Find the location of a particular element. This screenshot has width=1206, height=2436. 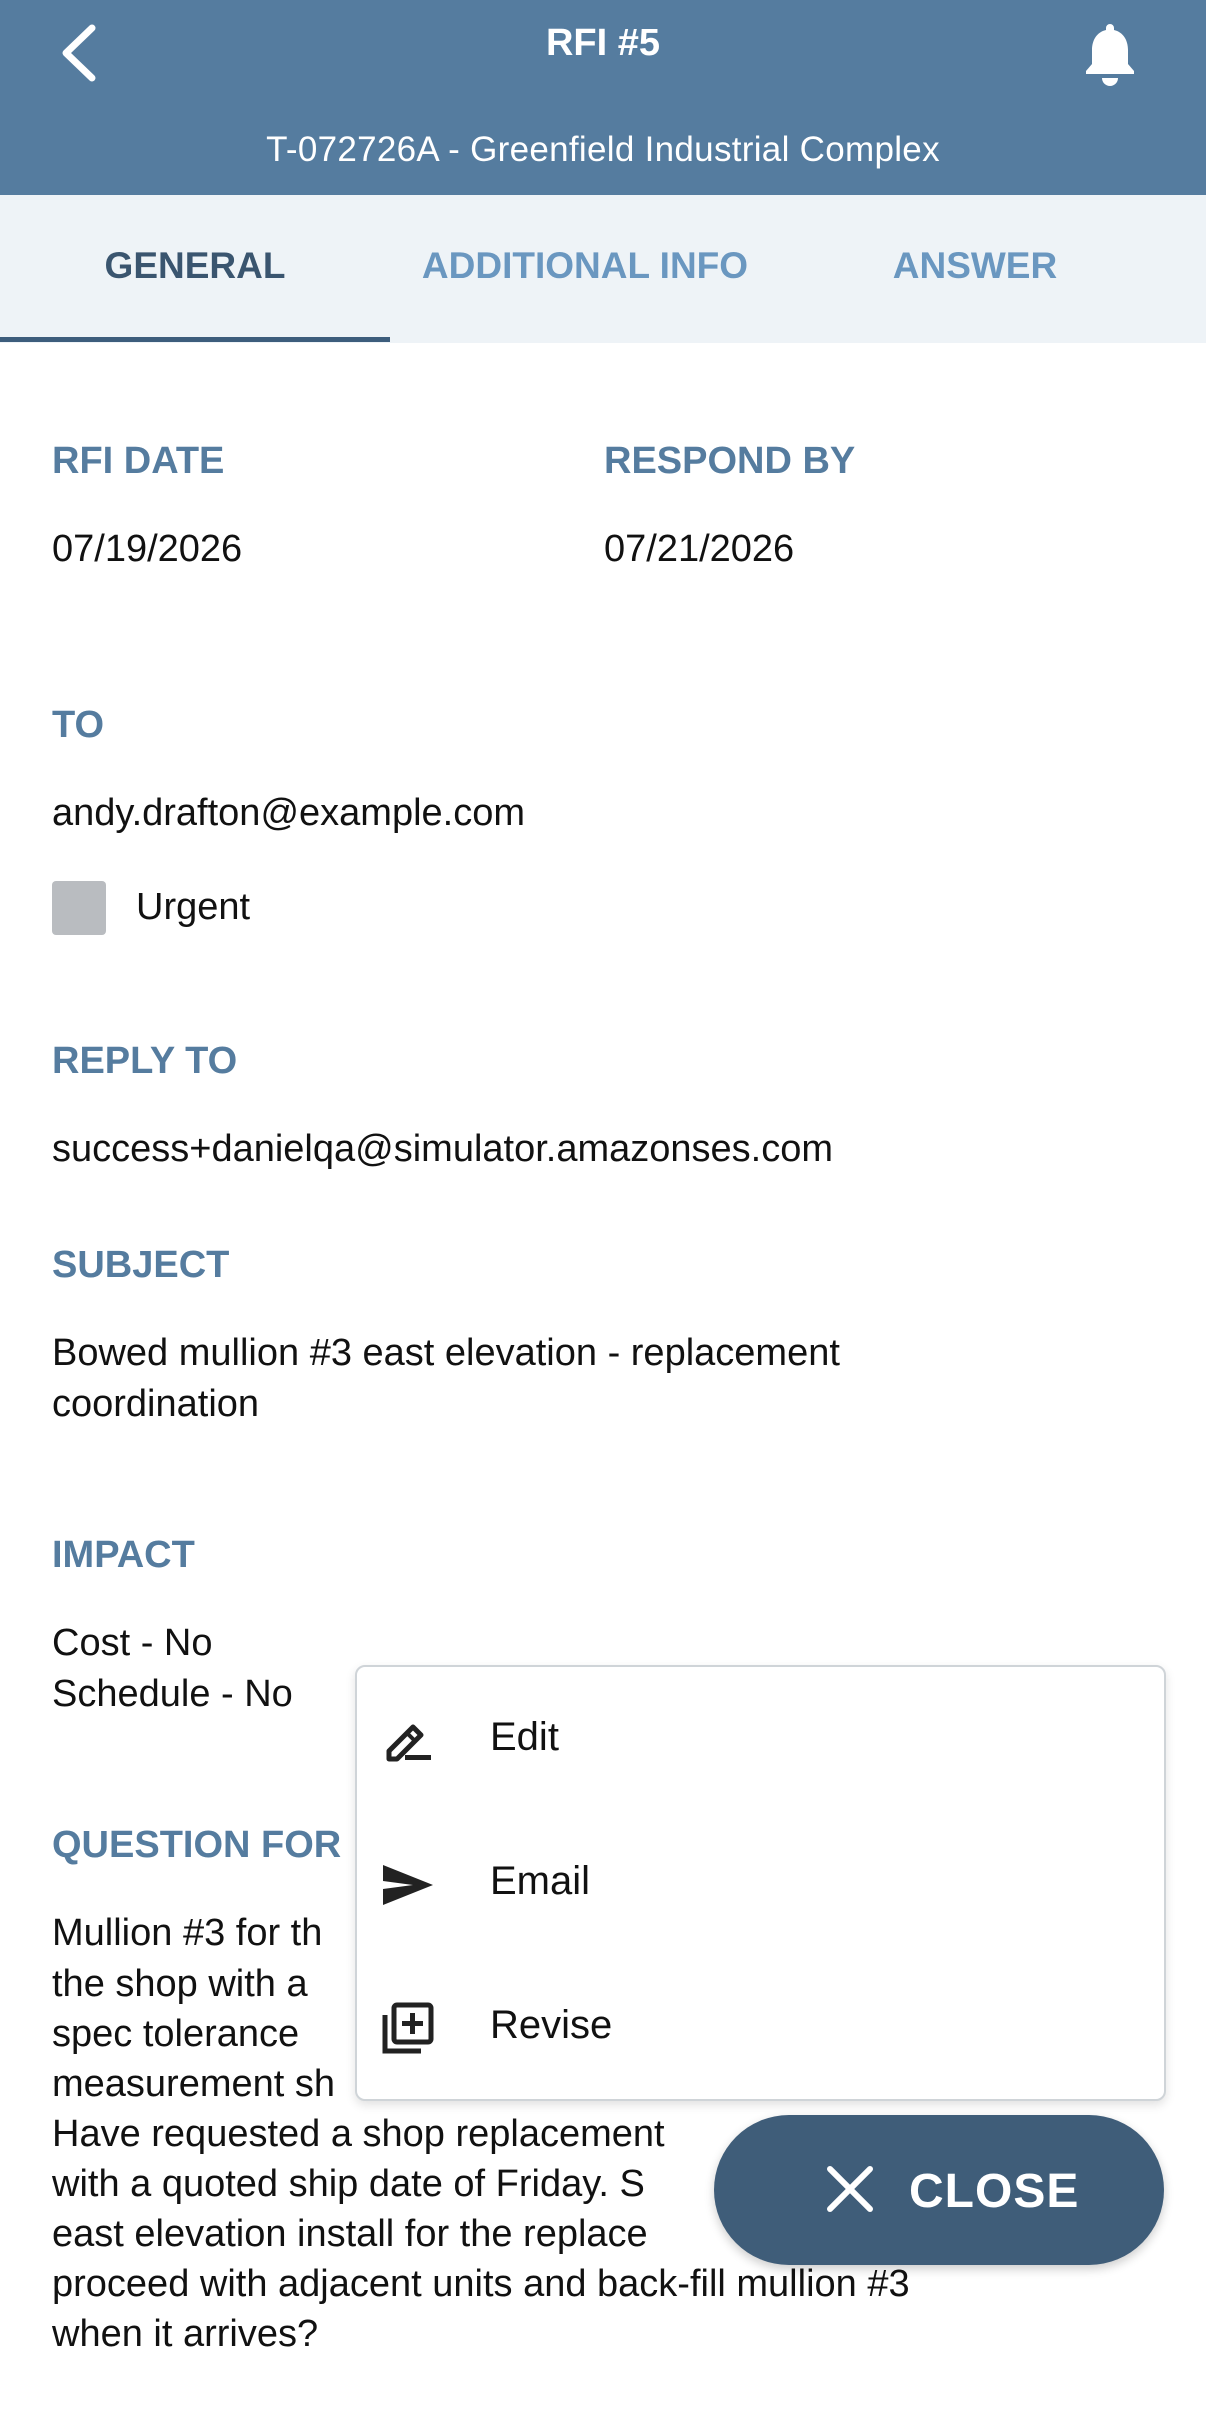

active-tab-indicator is located at coordinates (195, 339).